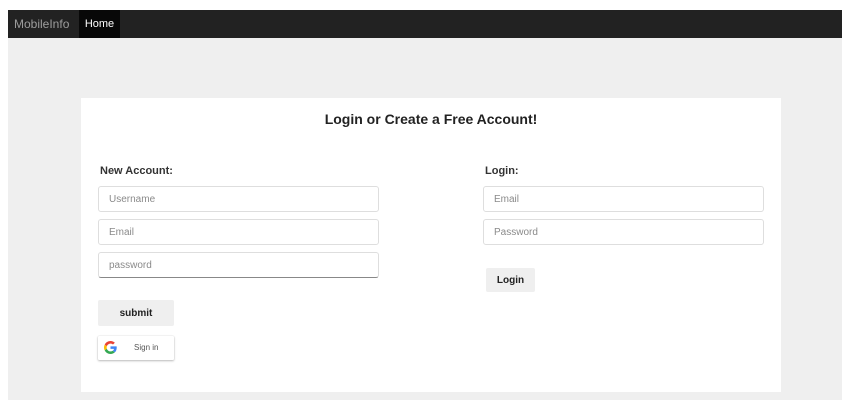 The width and height of the screenshot is (842, 400). What do you see at coordinates (425, 24) in the screenshot?
I see `top-navbar: MobileInfo Home` at bounding box center [425, 24].